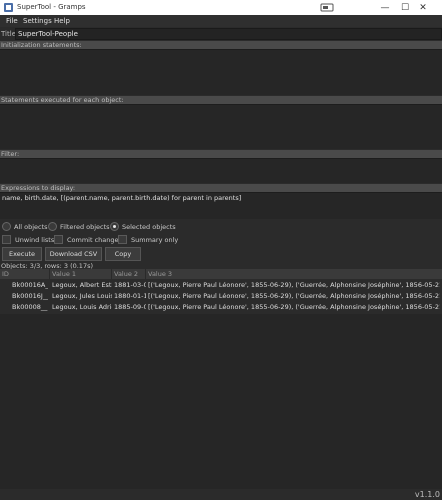  Describe the element at coordinates (51, 7) in the screenshot. I see `window-title: SuperTool - Gramps` at that location.